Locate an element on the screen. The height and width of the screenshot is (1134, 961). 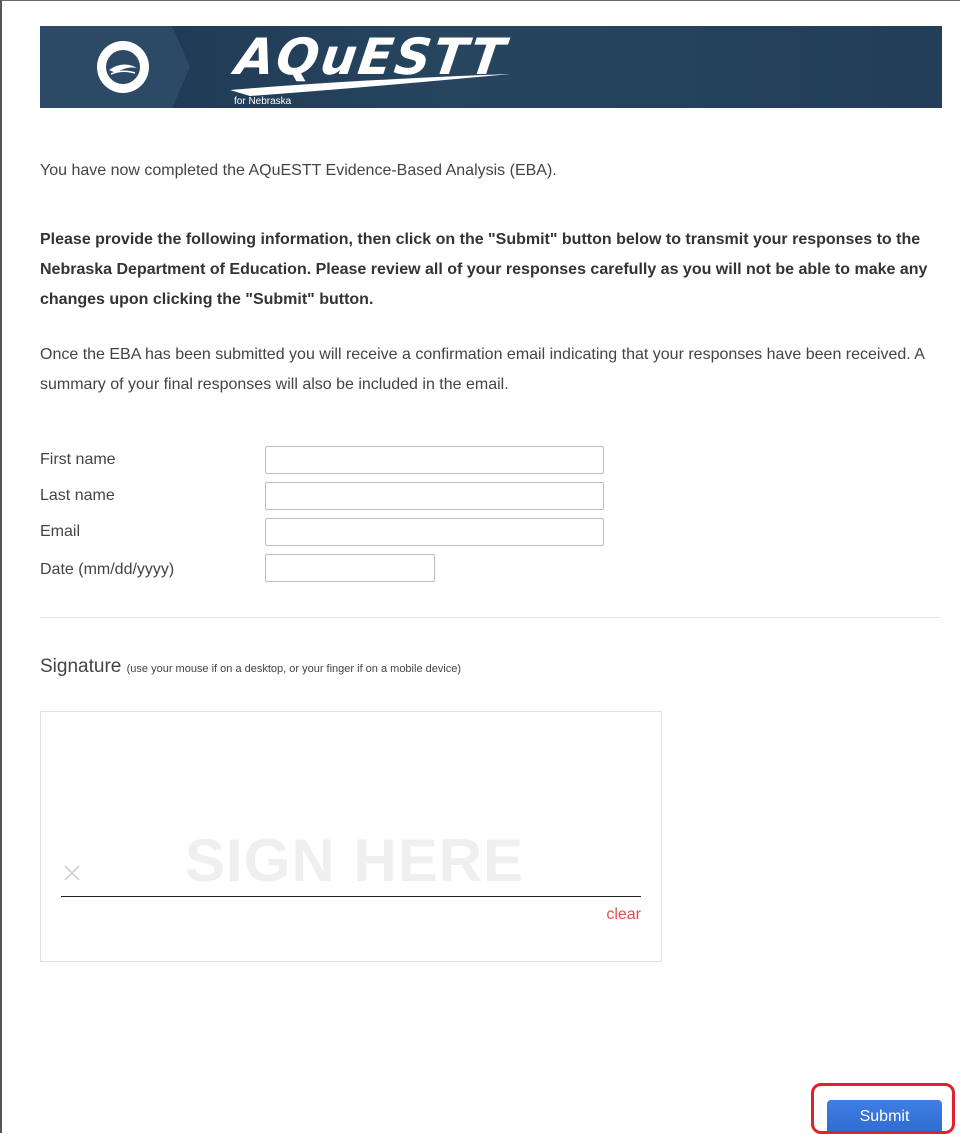
date-input is located at coordinates (350, 568).